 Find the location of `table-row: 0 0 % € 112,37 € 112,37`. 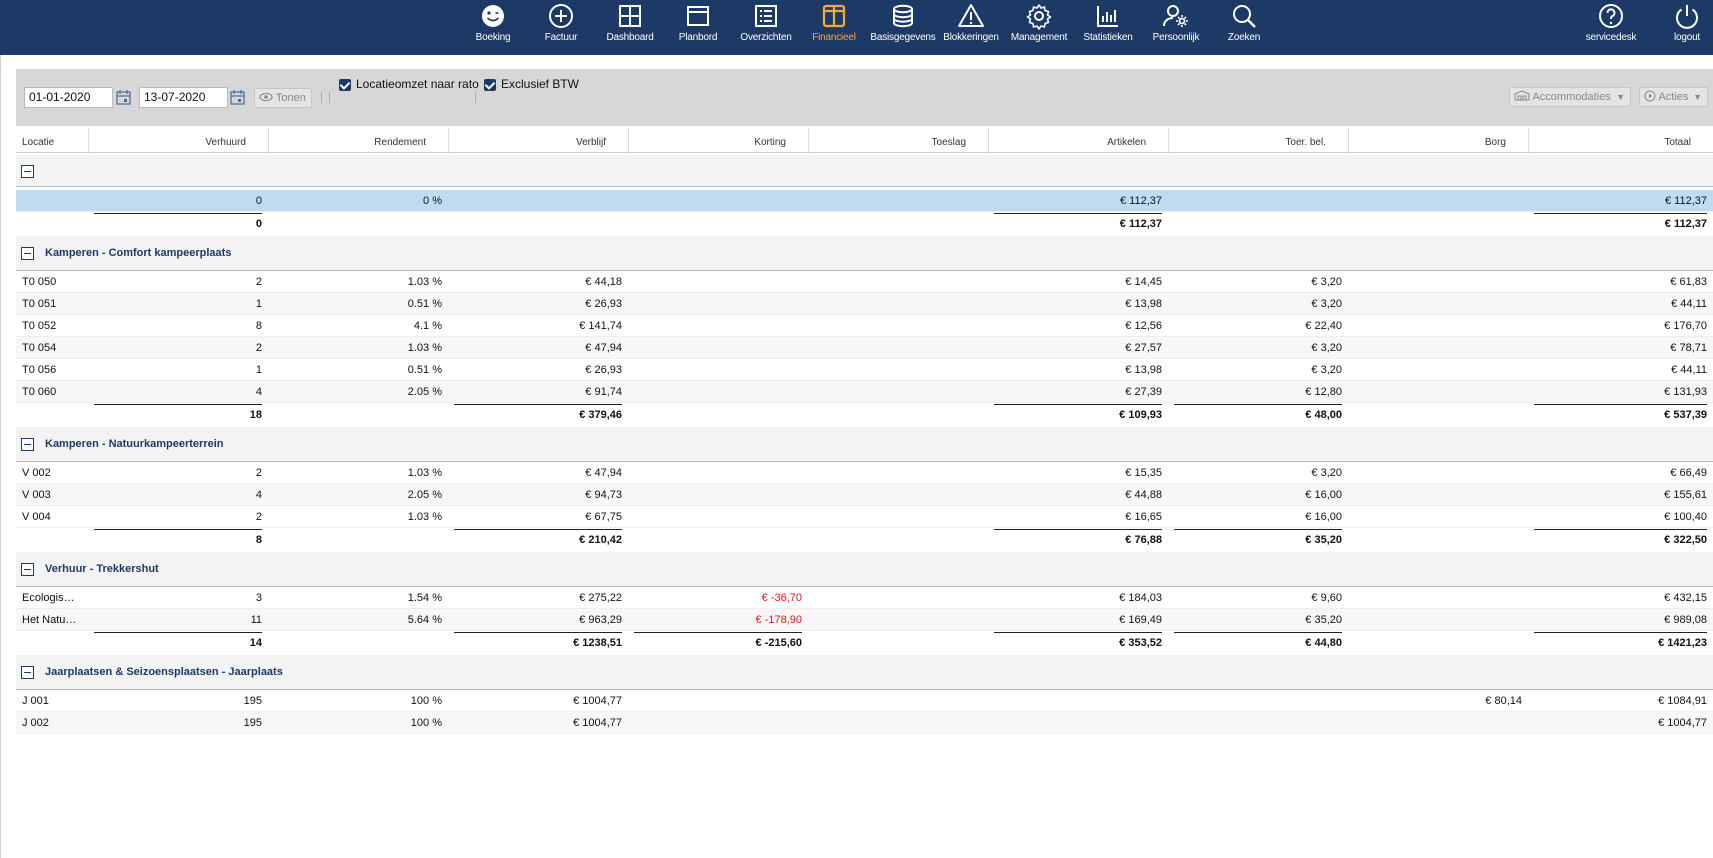

table-row: 0 0 % € 112,37 € 112,37 is located at coordinates (864, 201).